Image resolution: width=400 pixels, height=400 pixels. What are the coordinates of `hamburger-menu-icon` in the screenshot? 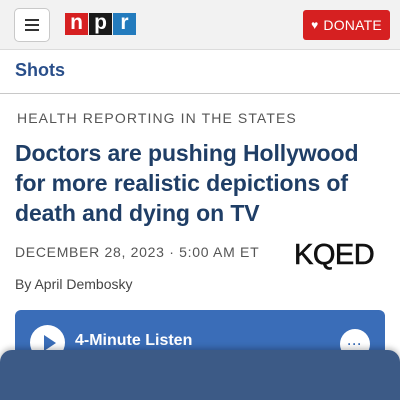 It's located at (32, 25).